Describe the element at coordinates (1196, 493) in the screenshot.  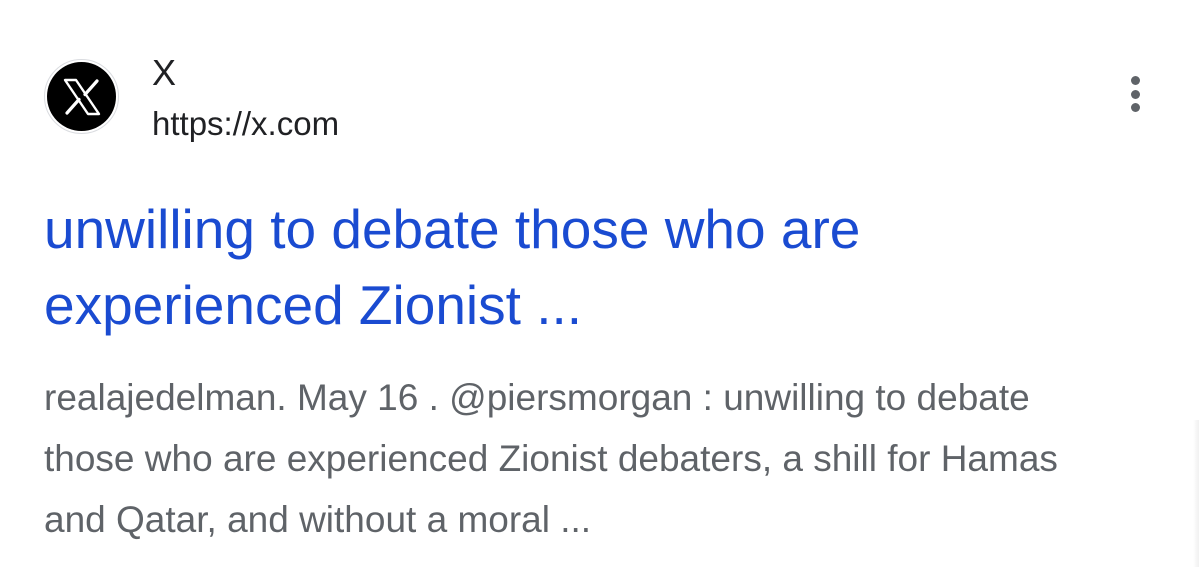
I see `scroll-edge` at that location.